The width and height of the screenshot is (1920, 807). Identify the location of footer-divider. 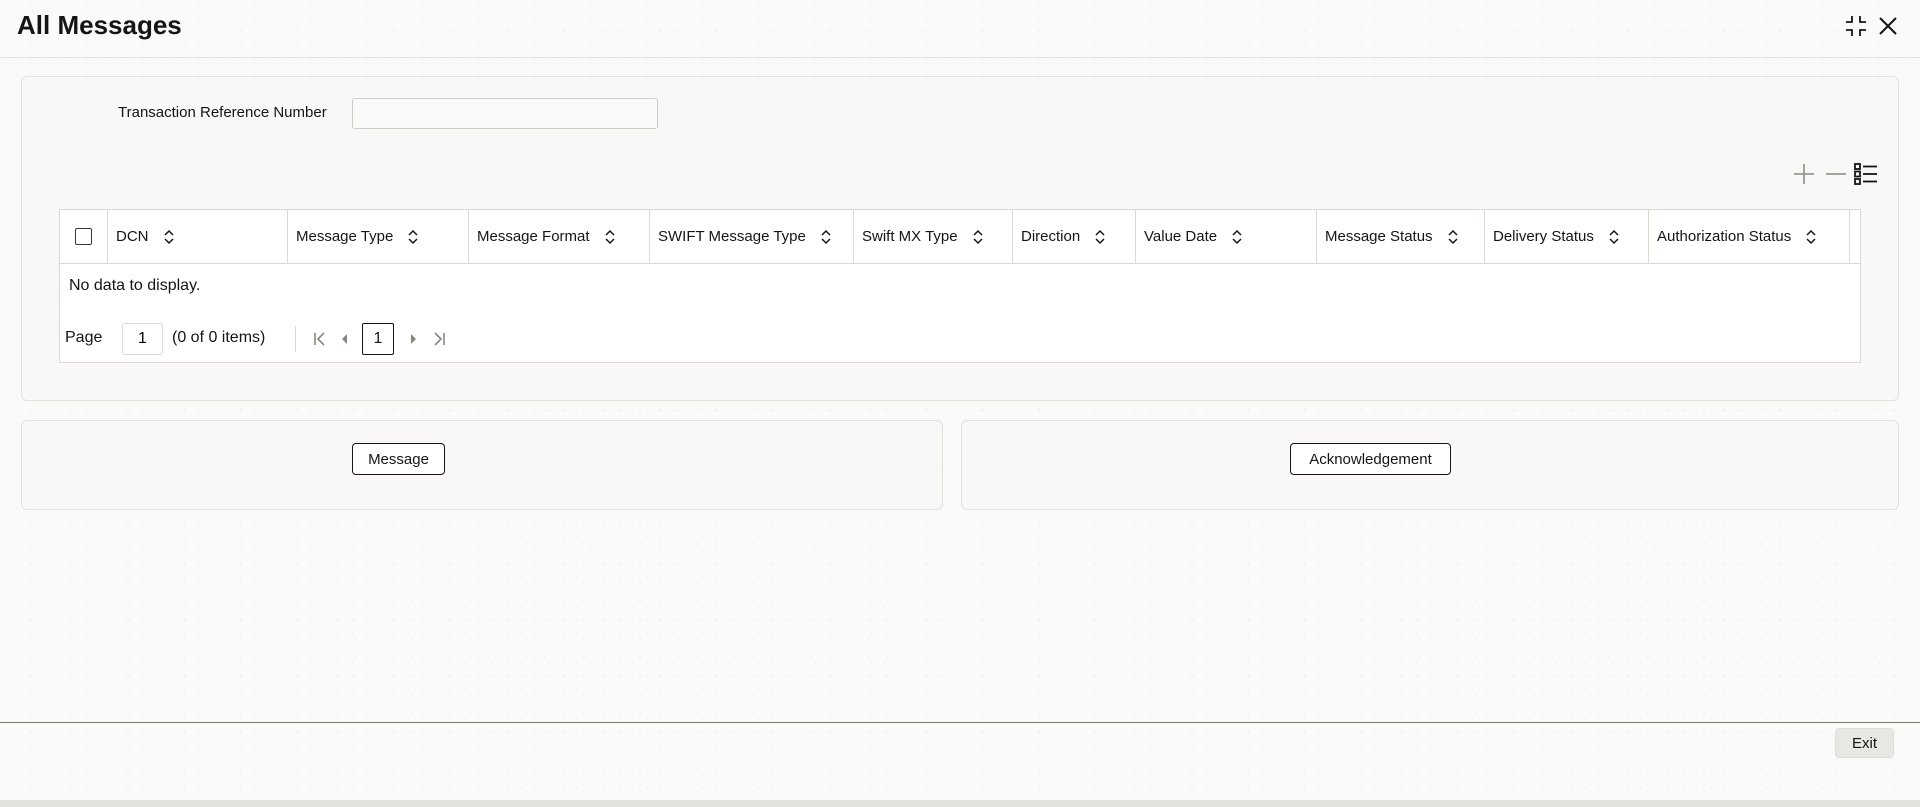
(960, 722).